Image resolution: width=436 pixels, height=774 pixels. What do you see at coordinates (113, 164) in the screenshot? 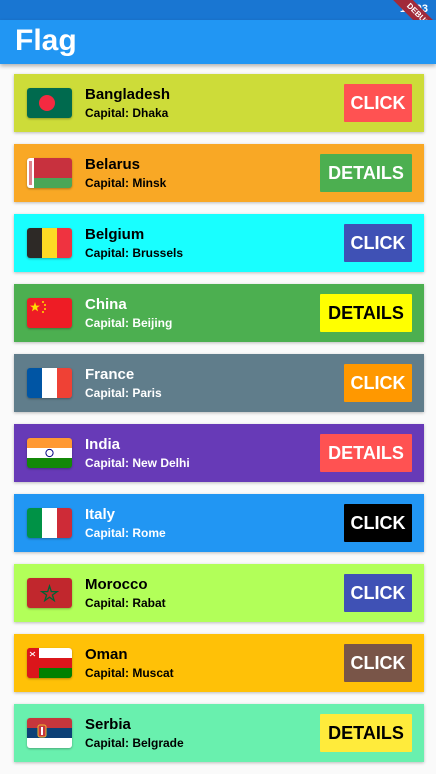
I see `country-name: Belarus` at bounding box center [113, 164].